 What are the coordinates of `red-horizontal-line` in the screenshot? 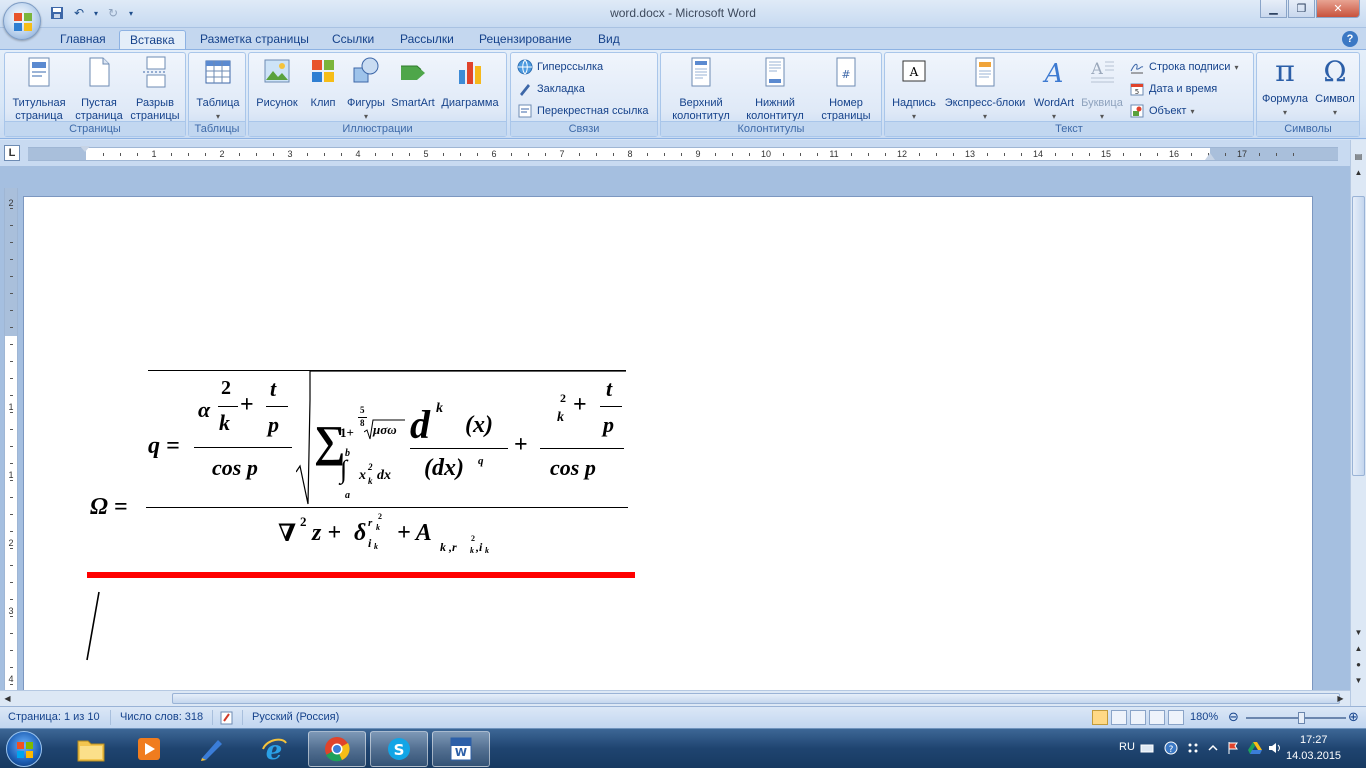 It's located at (361, 575).